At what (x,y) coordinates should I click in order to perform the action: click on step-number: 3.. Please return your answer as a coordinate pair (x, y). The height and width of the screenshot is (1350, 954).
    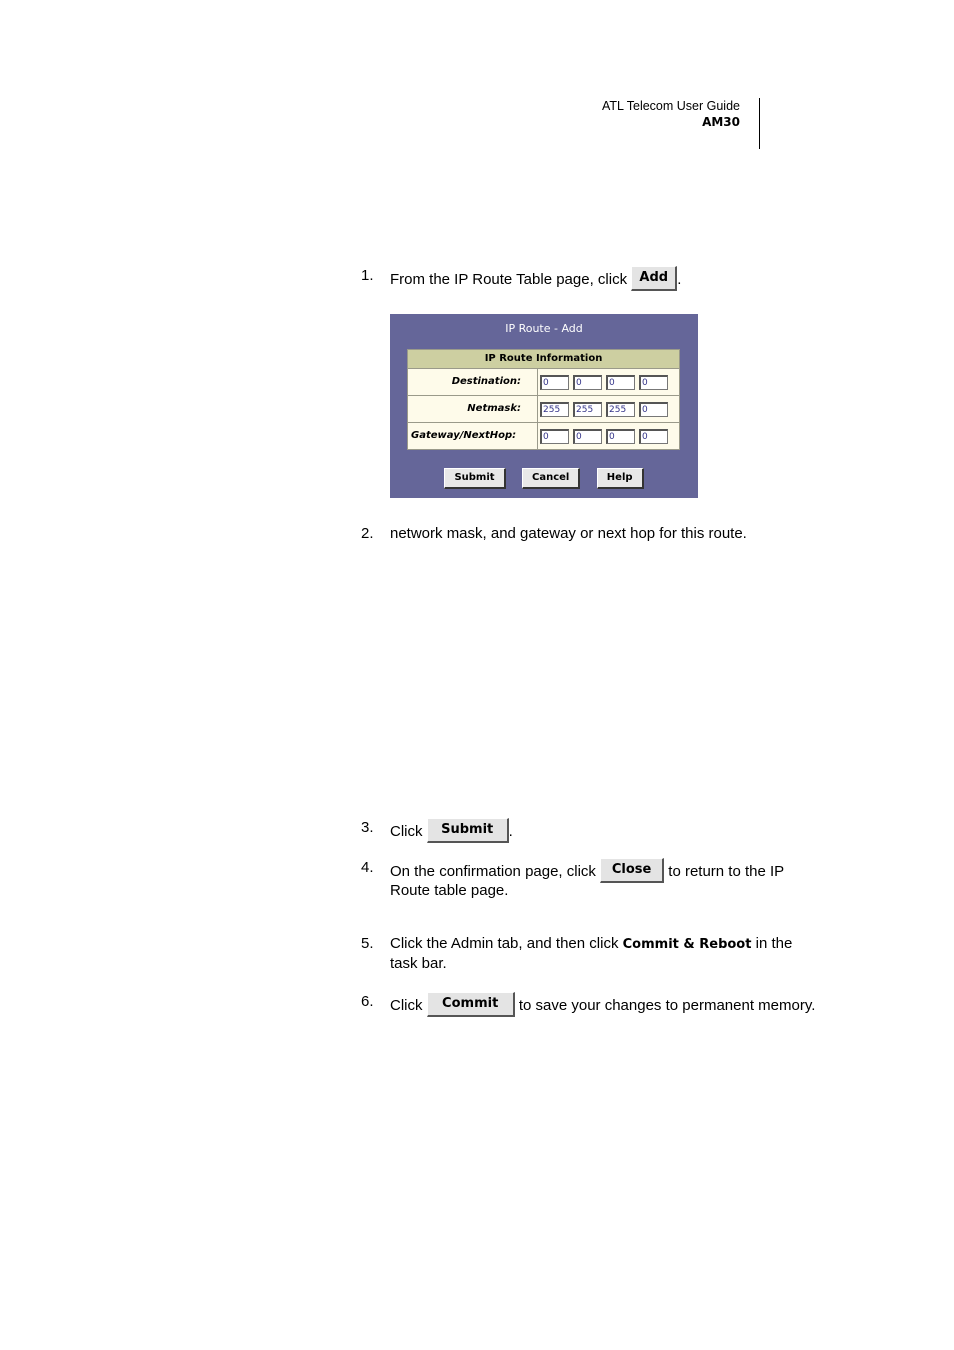
    Looking at the image, I should click on (367, 827).